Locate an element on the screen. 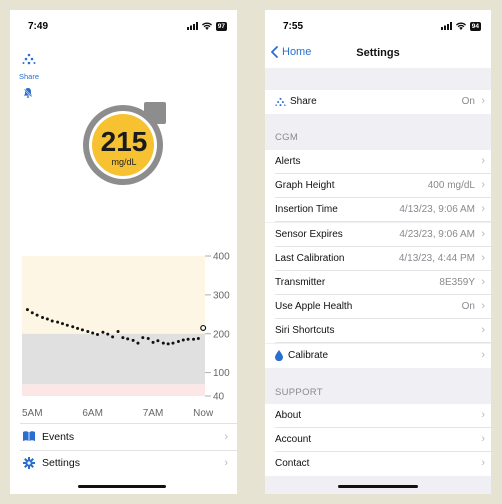 This screenshot has height=504, width=502. x-tick-label: 7AM is located at coordinates (153, 413).